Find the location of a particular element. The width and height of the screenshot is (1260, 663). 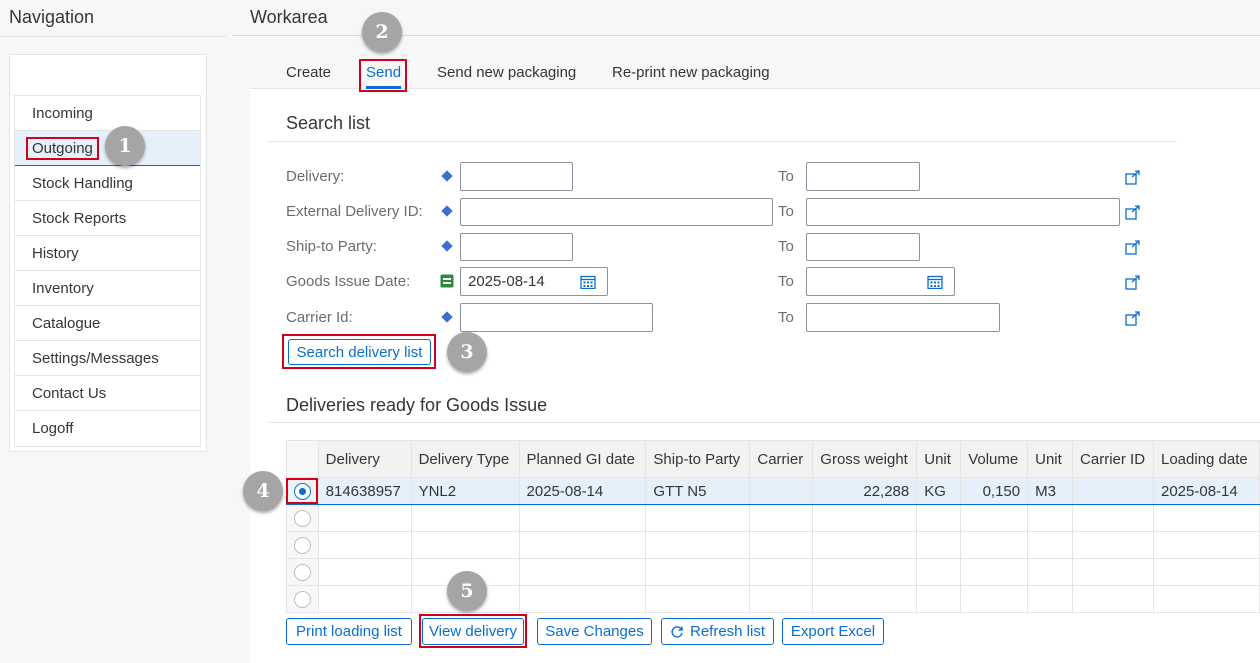

callout-badge: 2 is located at coordinates (382, 32).